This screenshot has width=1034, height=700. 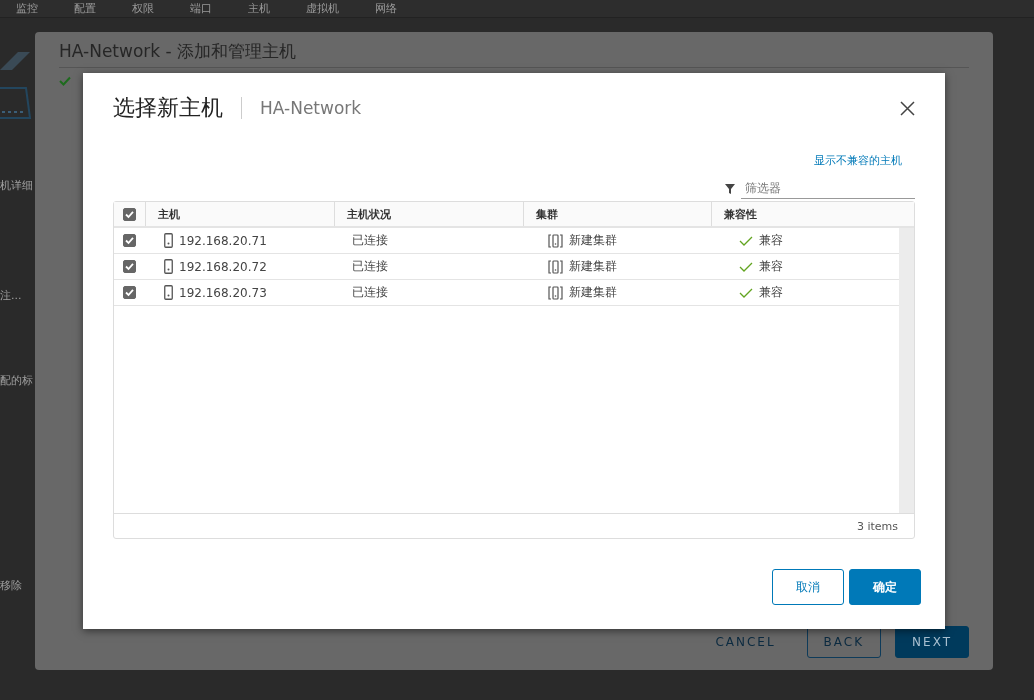 I want to click on wizard-title: HA-Network - 添加和管理主机, so click(x=514, y=54).